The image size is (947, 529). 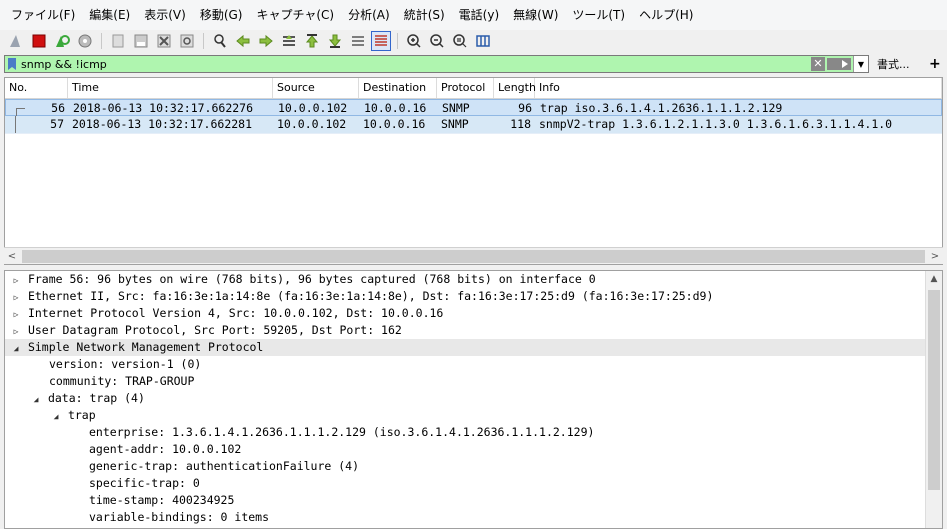 What do you see at coordinates (473, 500) in the screenshot?
I see `tree-item-time-stamp: time-stamp: 400234925` at bounding box center [473, 500].